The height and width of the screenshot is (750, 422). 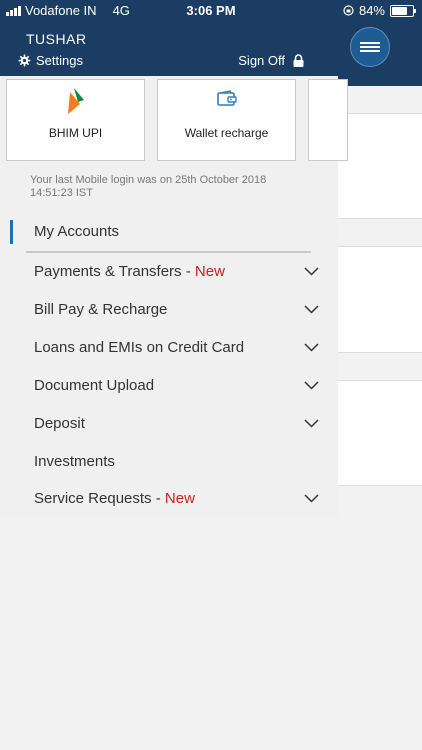 What do you see at coordinates (261, 60) in the screenshot?
I see `sign-off-label: Sign Off` at bounding box center [261, 60].